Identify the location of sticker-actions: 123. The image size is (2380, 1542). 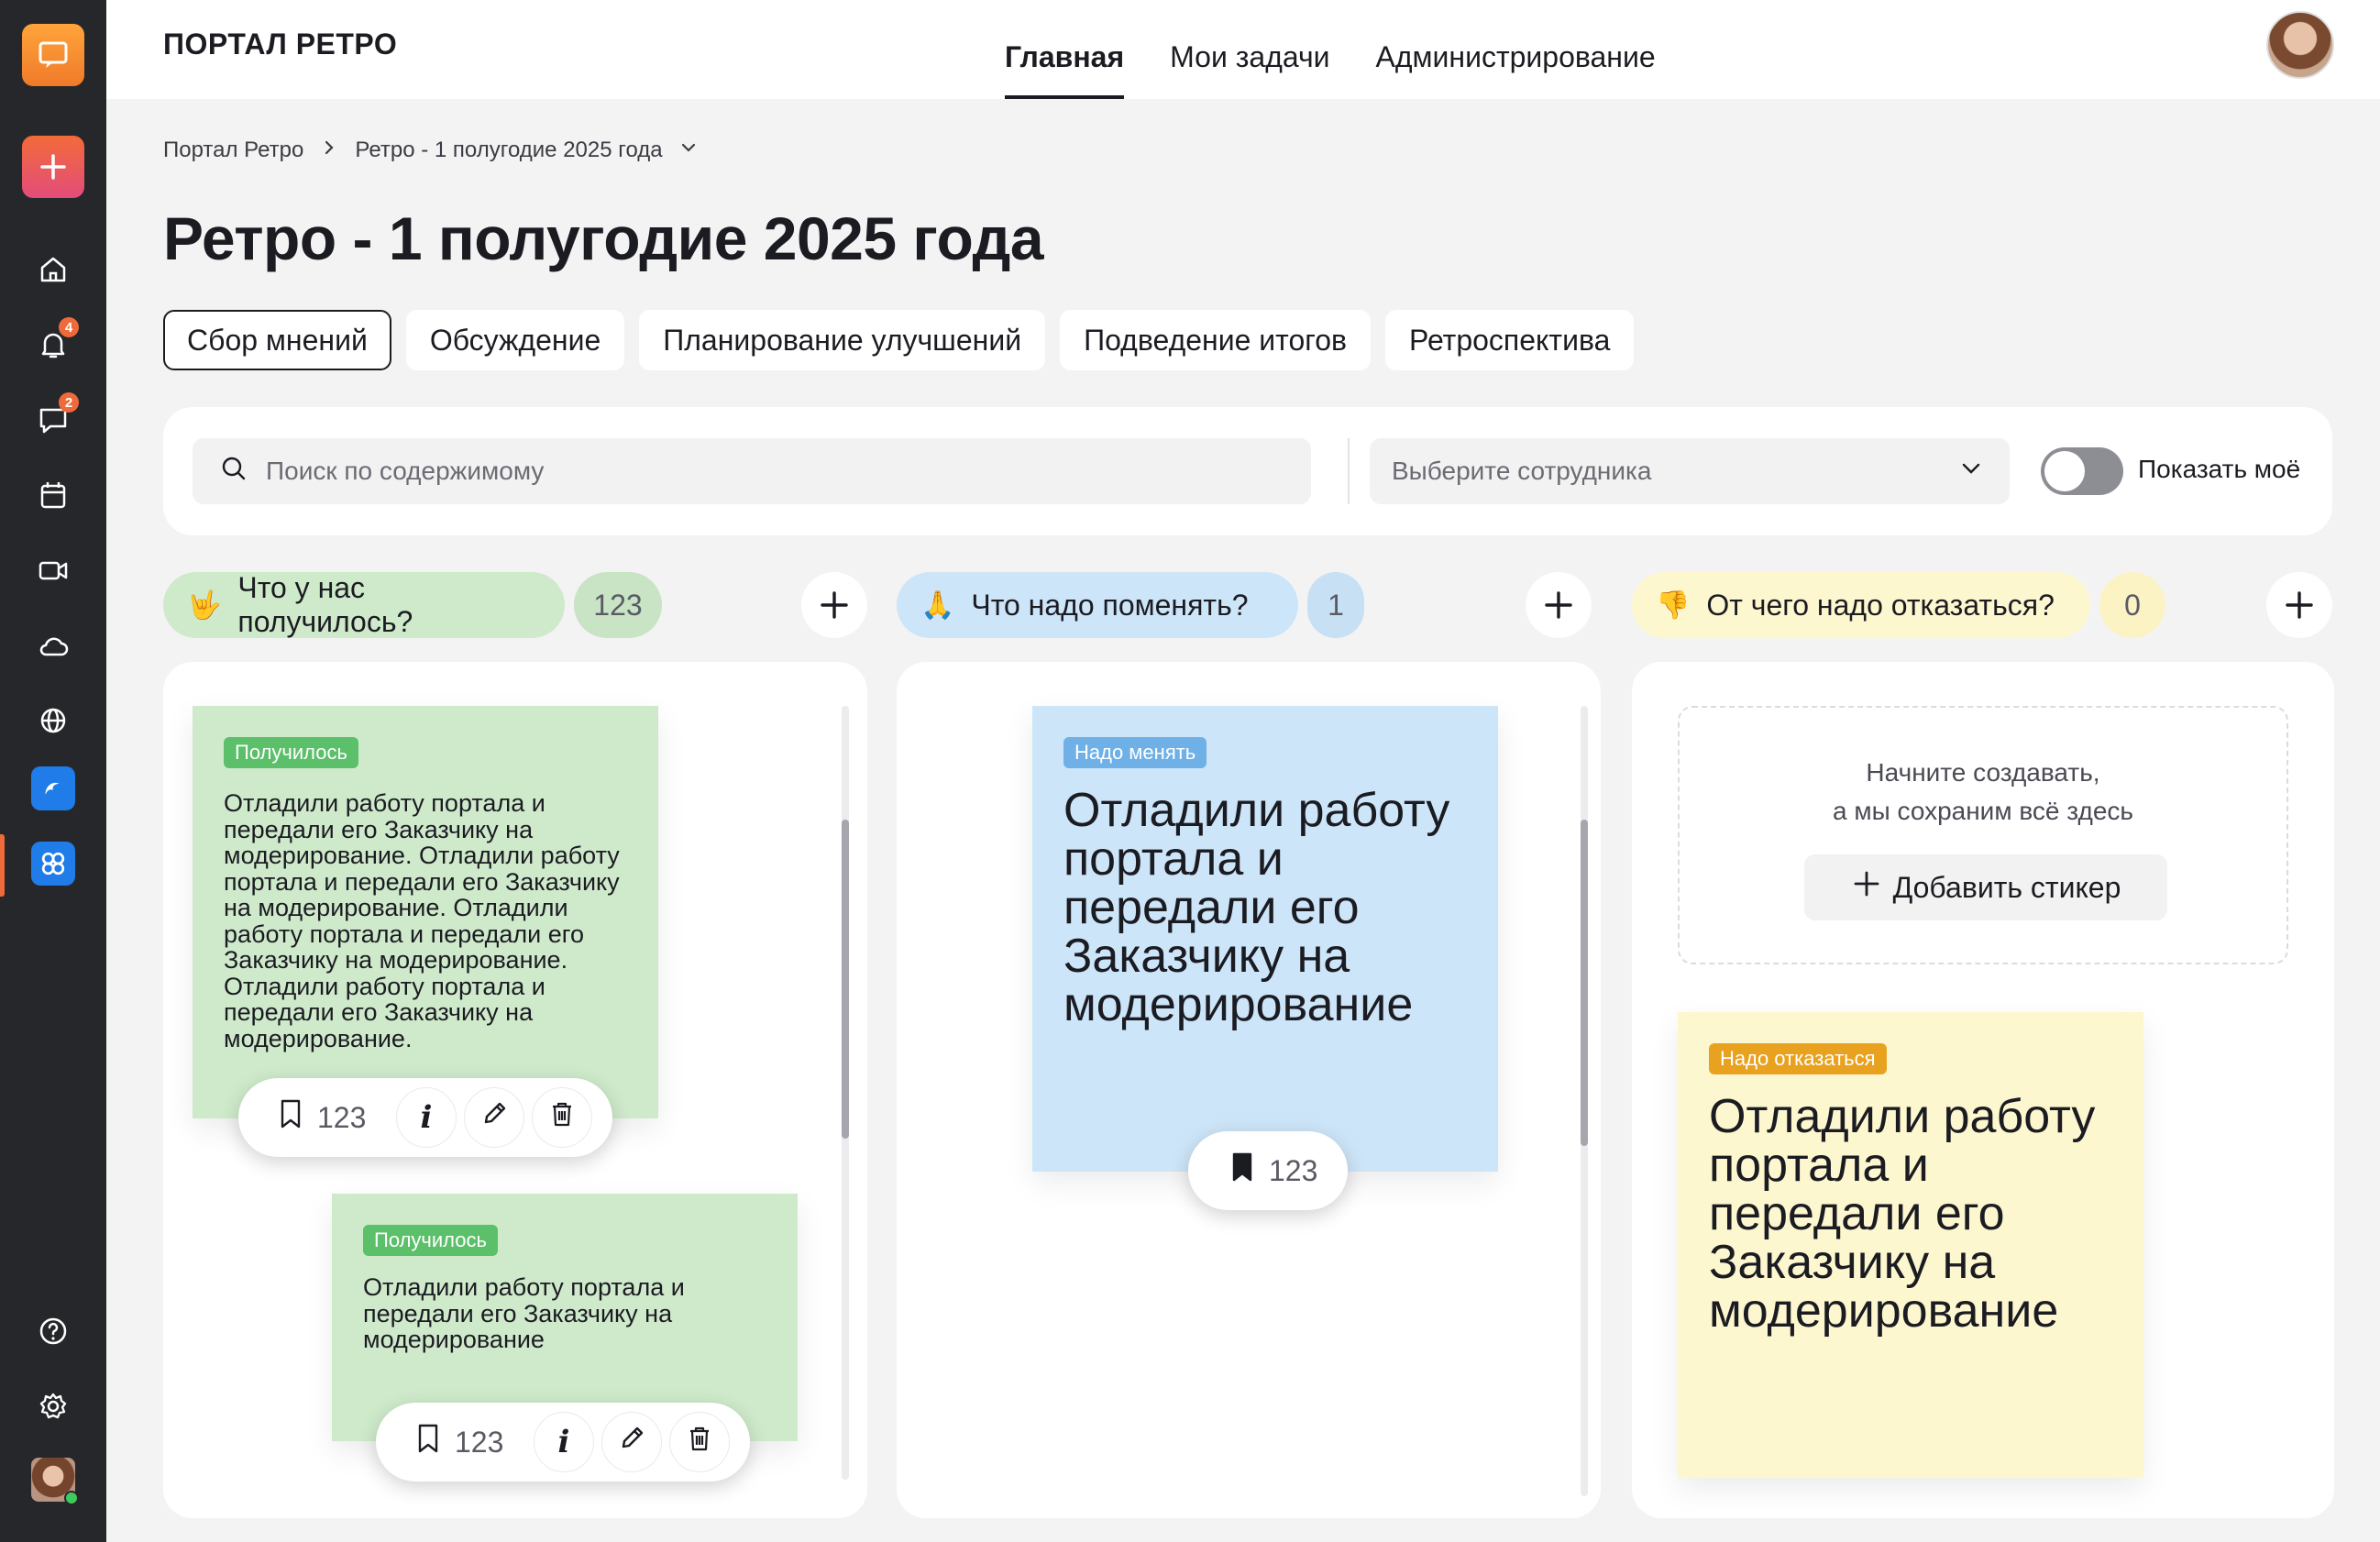
(1268, 1170).